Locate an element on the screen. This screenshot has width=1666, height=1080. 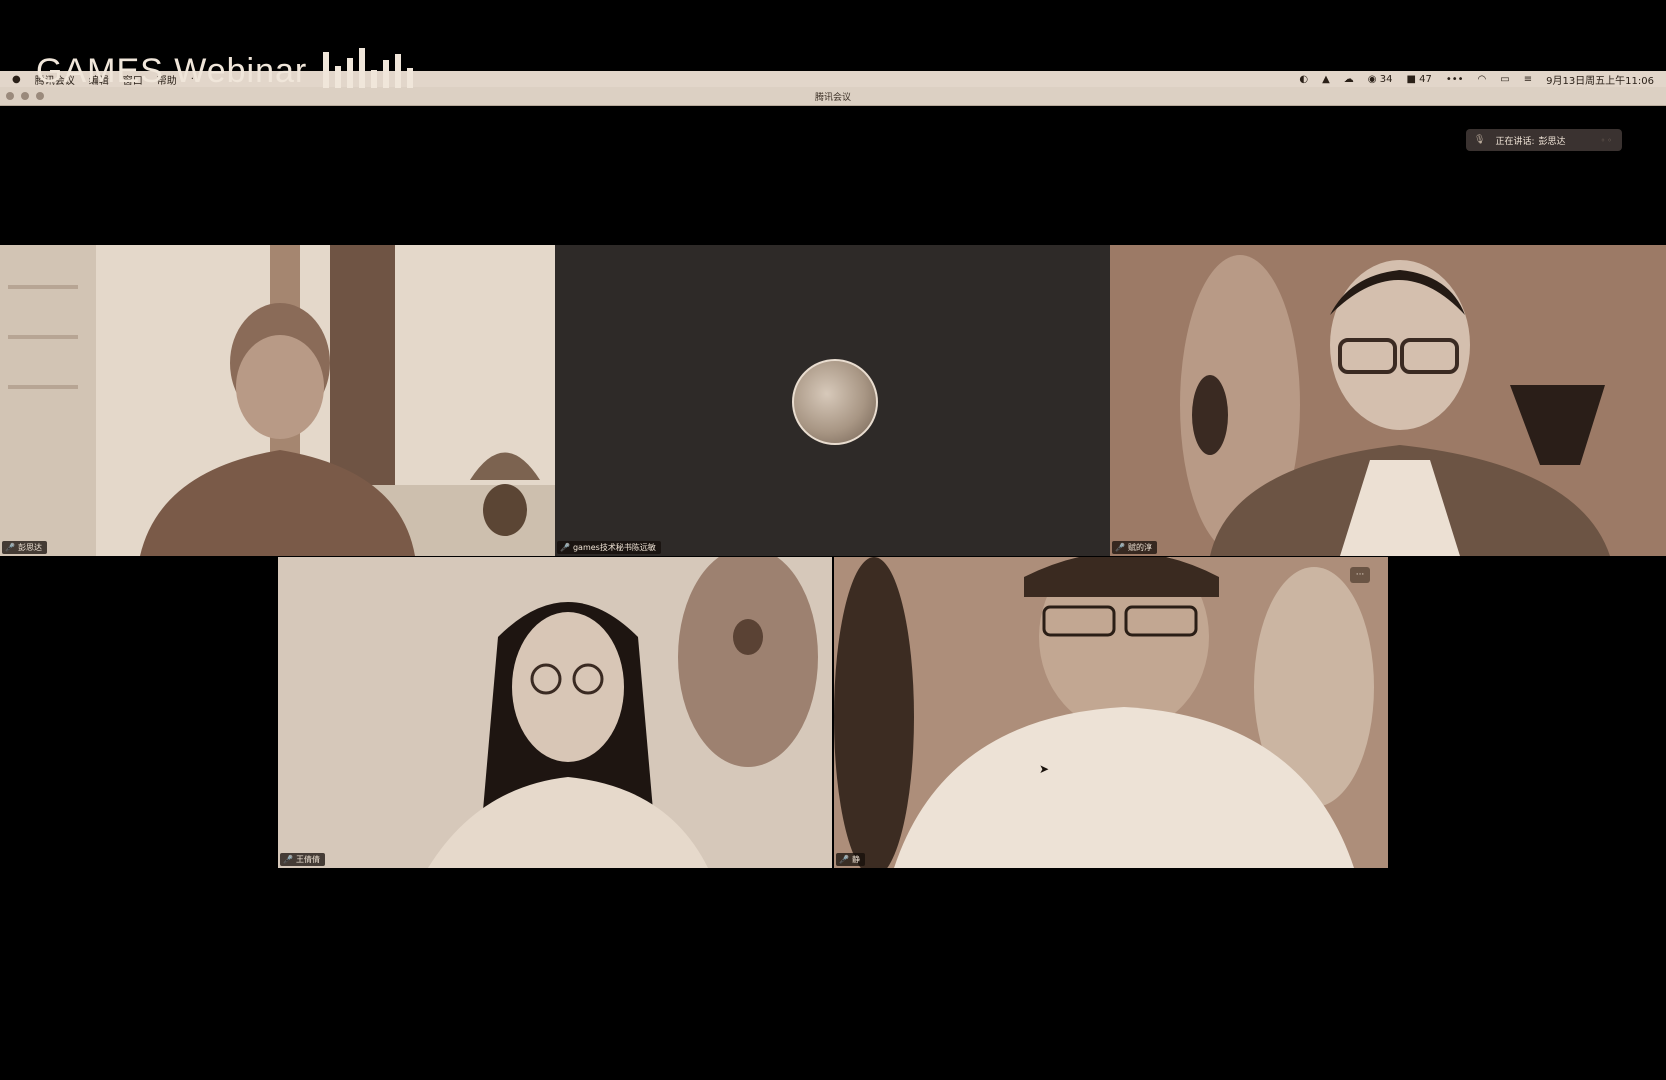
participant-label: 🎤 王倩倩 is located at coordinates (302, 859).